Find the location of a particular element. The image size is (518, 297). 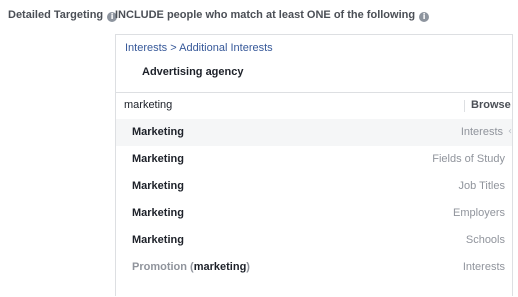

list-item: Marketing Fields of Study is located at coordinates (314, 159).